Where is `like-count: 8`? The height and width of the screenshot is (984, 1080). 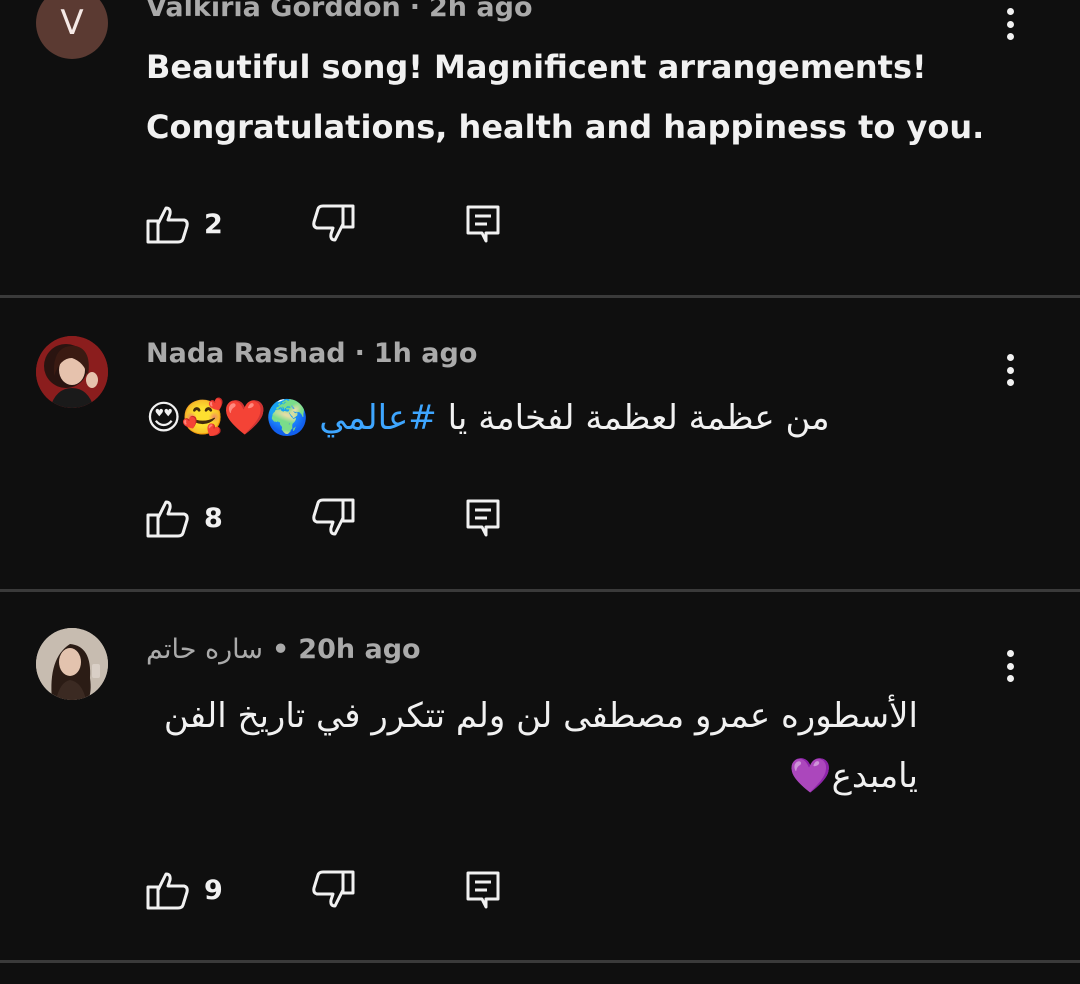
like-count: 8 is located at coordinates (213, 518).